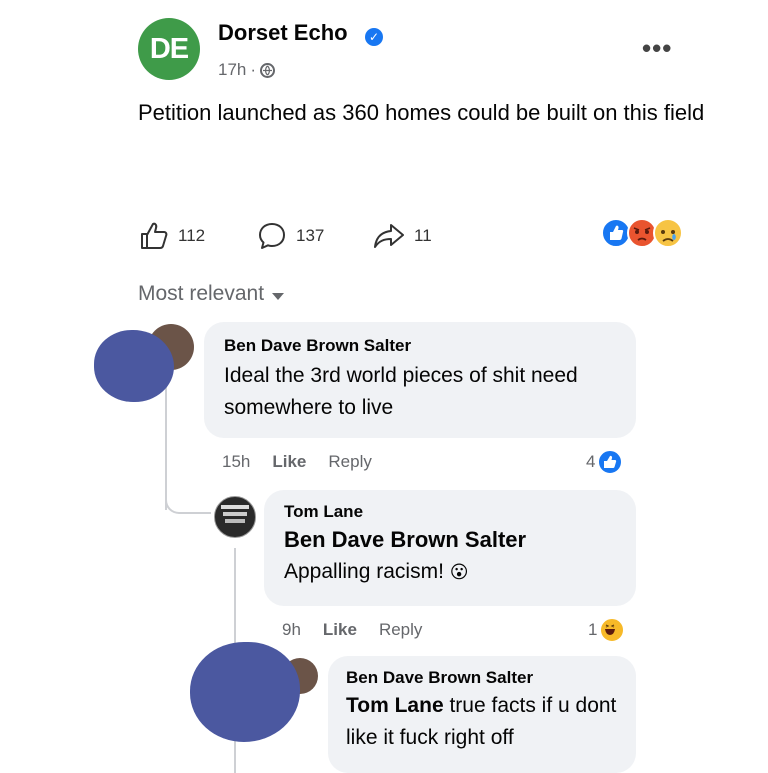  What do you see at coordinates (188, 505) in the screenshot?
I see `thread-connector` at bounding box center [188, 505].